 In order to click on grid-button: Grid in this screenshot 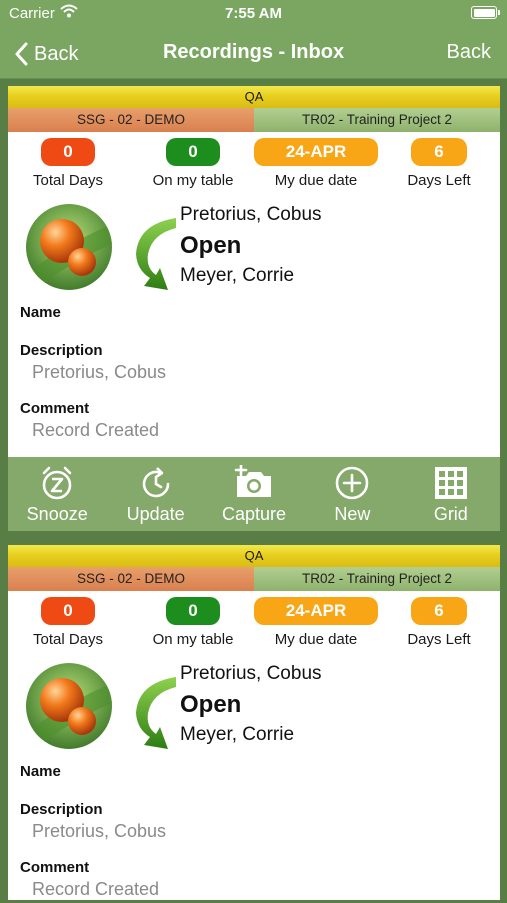, I will do `click(451, 494)`.